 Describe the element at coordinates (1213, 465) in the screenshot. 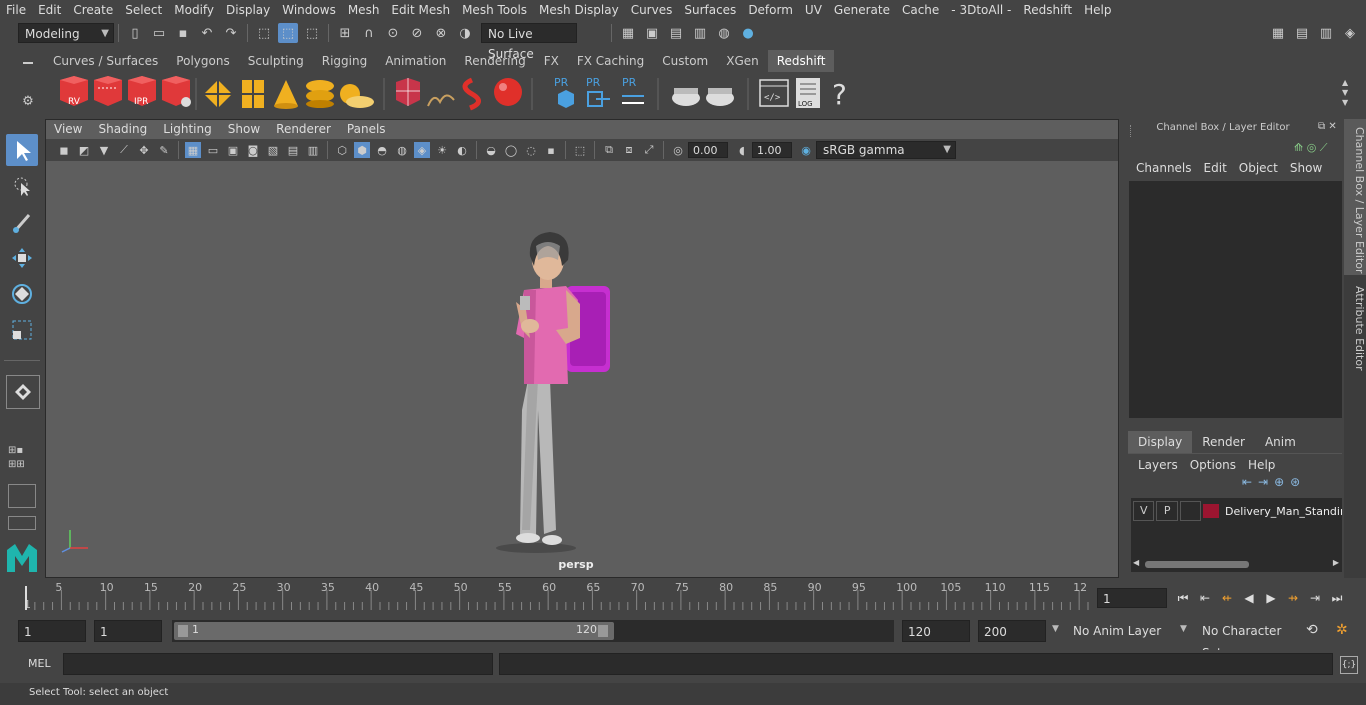

I see `layer-menu-options: Options` at that location.